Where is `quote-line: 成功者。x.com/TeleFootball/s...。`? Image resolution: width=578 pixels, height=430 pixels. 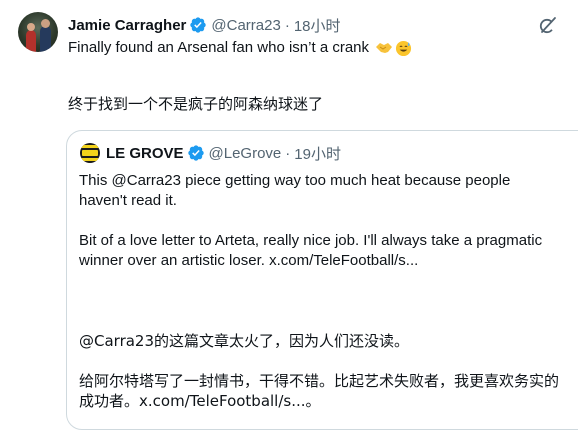 quote-line: 成功者。x.com/TeleFootball/s...。 is located at coordinates (200, 401).